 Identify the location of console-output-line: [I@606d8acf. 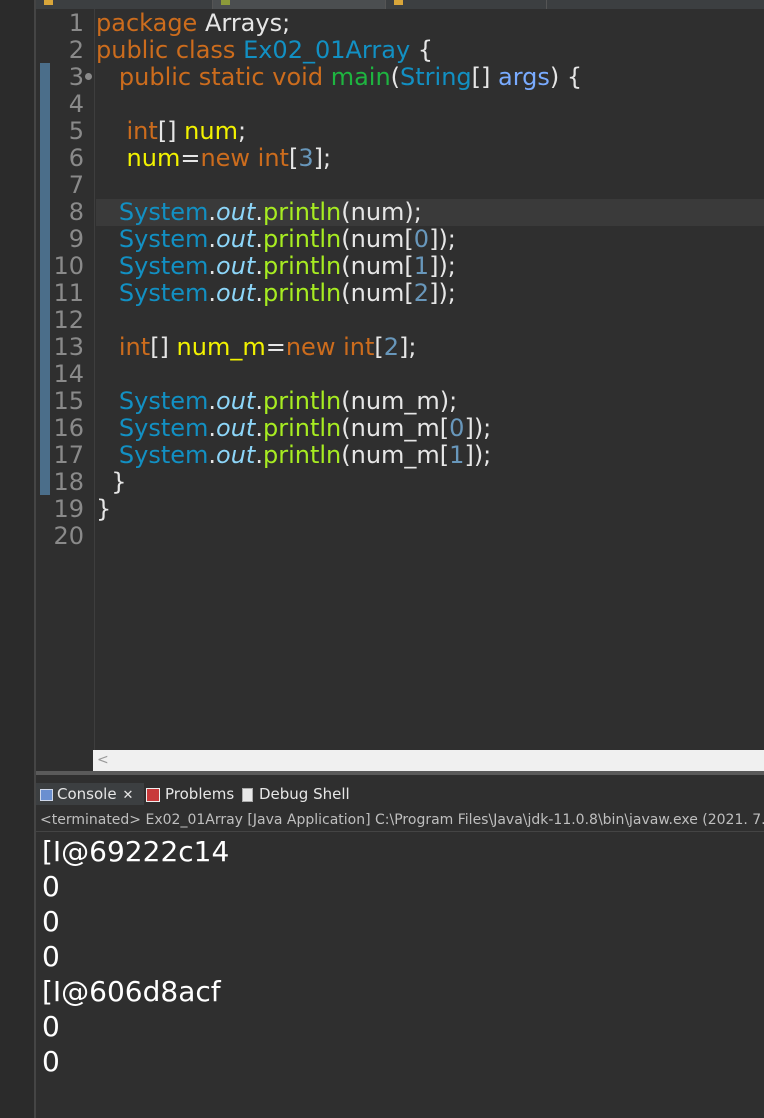
(131, 991).